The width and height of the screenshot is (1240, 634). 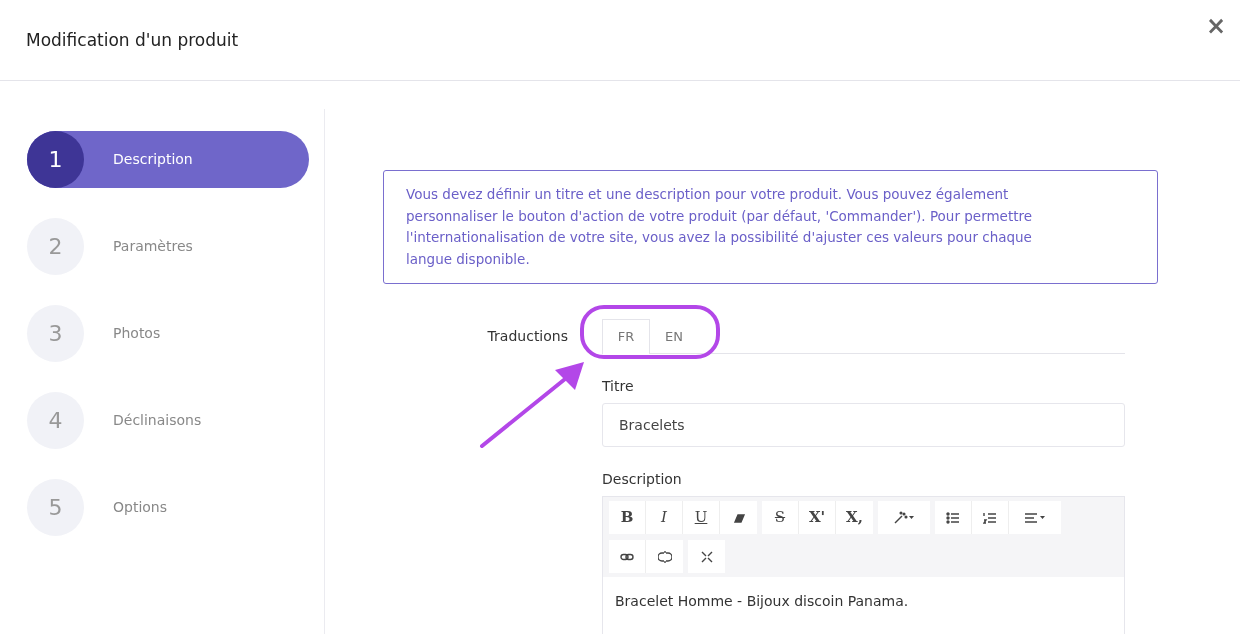 I want to click on unlink-icon, so click(x=664, y=556).